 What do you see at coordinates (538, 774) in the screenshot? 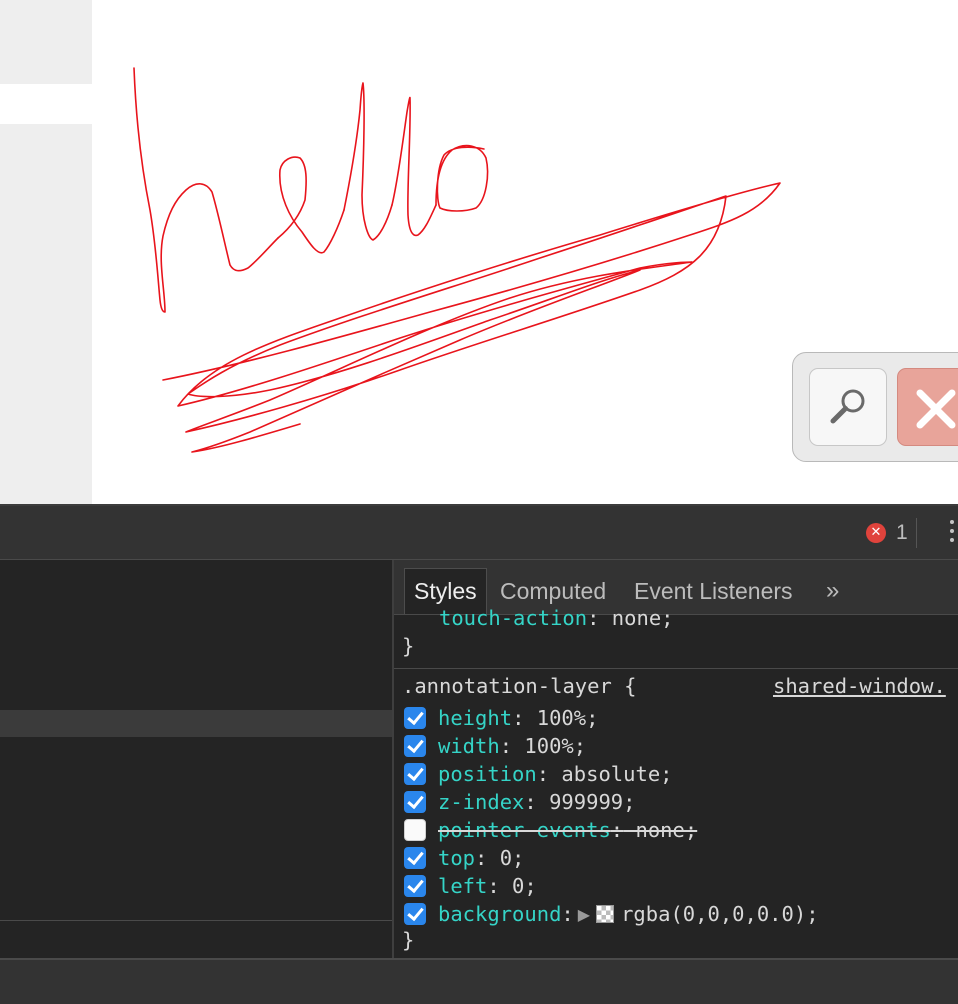
I see `declaration-position: position: absolute;` at bounding box center [538, 774].